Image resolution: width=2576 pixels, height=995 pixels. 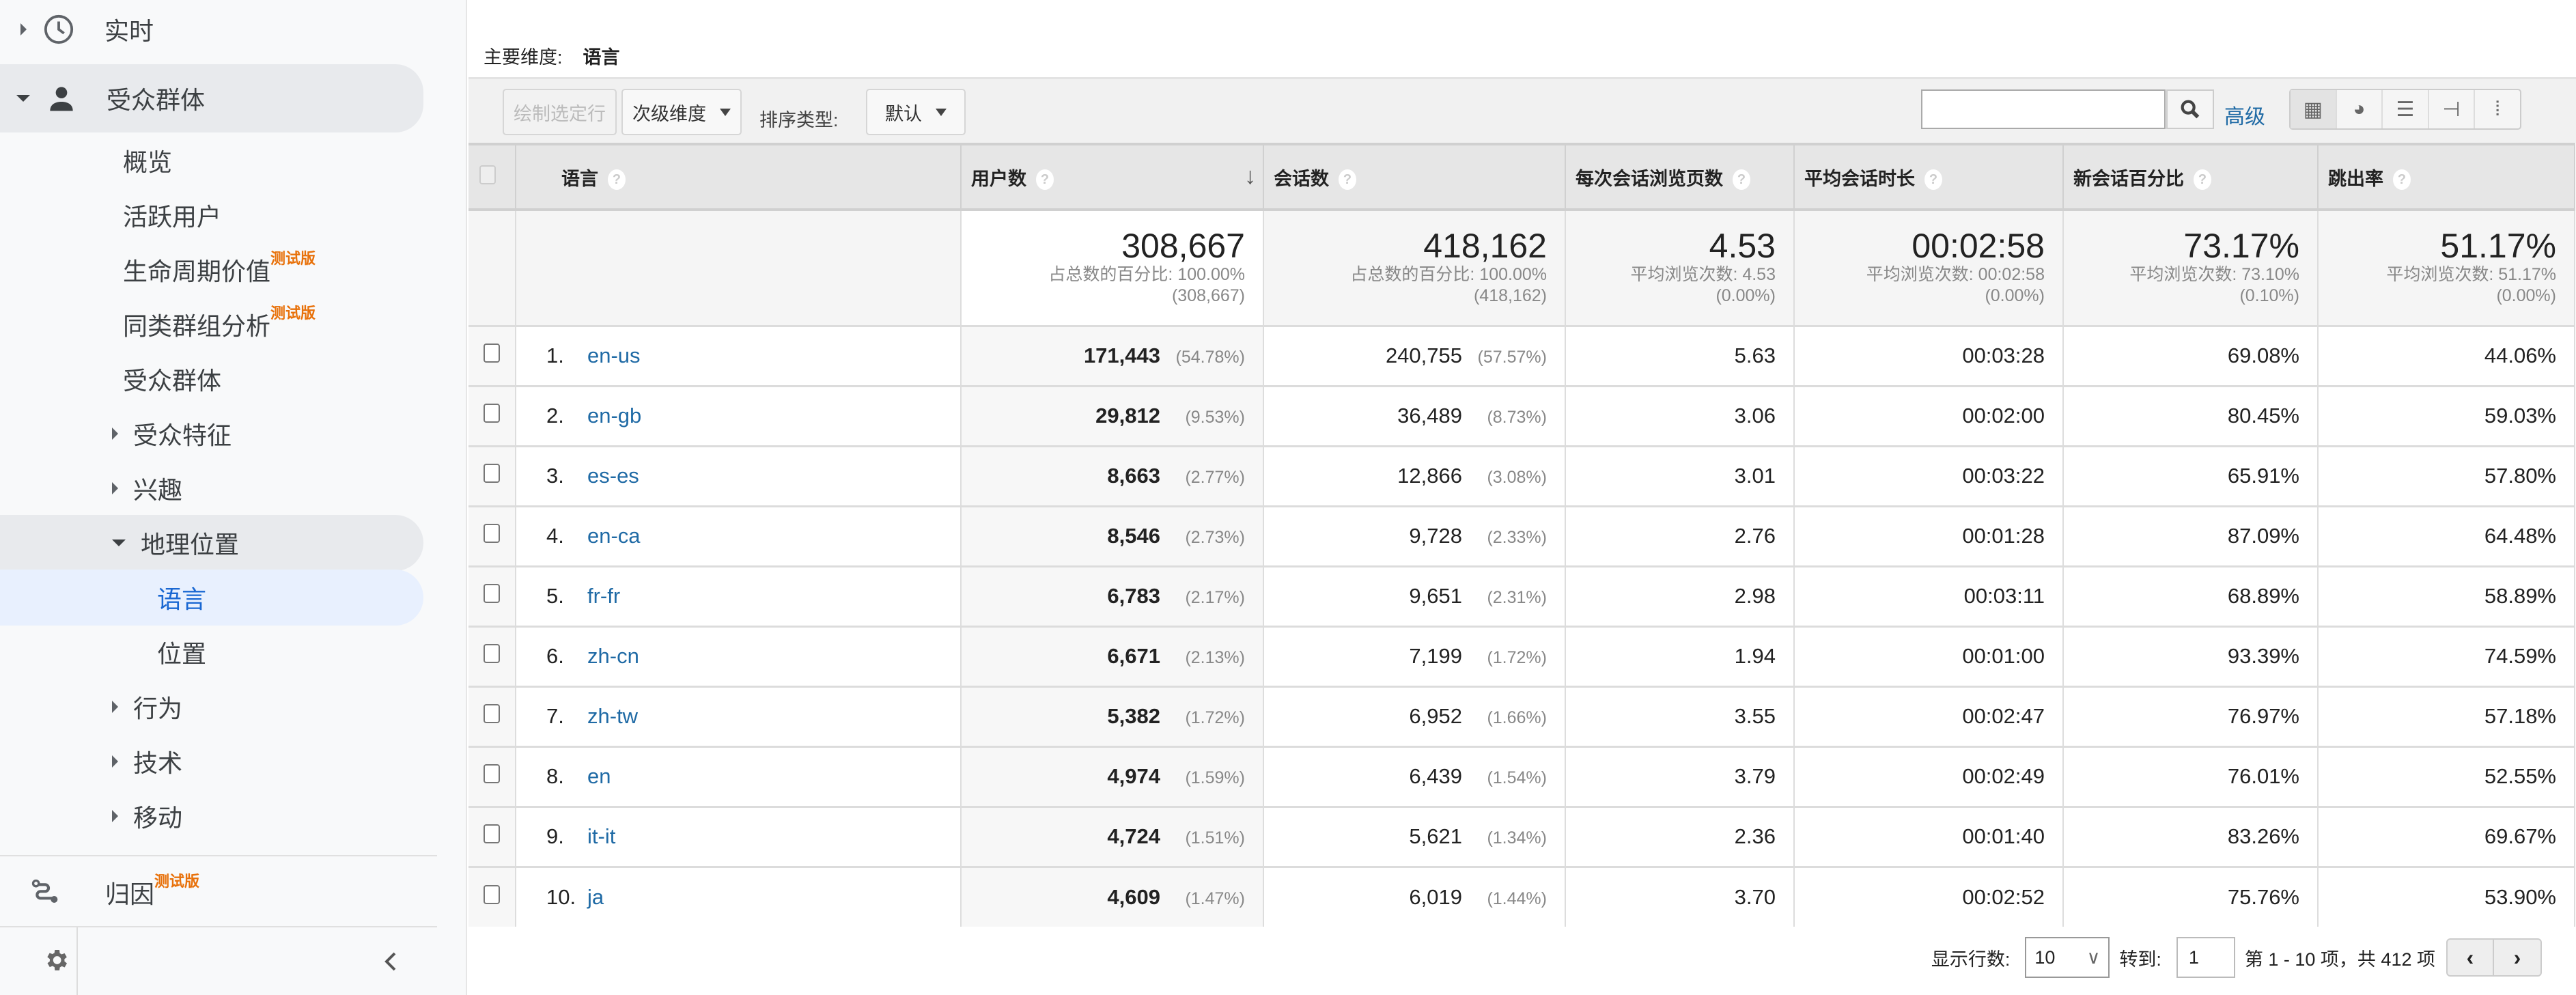 I want to click on rows-per-page-select: 10 ∨, so click(x=2067, y=958).